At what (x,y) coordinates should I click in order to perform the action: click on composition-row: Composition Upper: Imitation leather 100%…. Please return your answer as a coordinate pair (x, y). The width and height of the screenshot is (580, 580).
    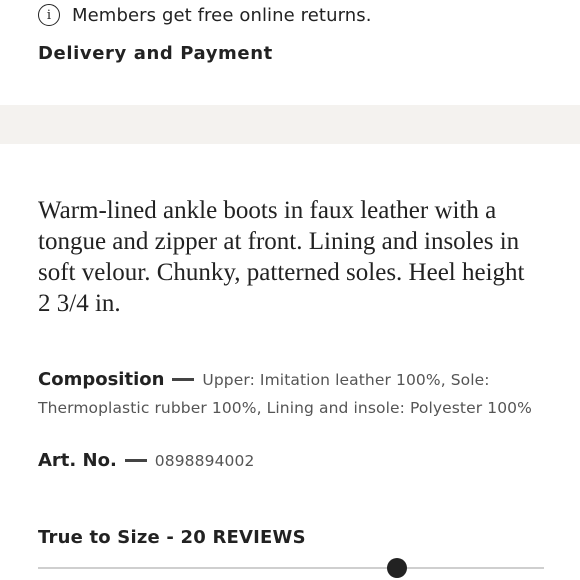
    Looking at the image, I should click on (293, 394).